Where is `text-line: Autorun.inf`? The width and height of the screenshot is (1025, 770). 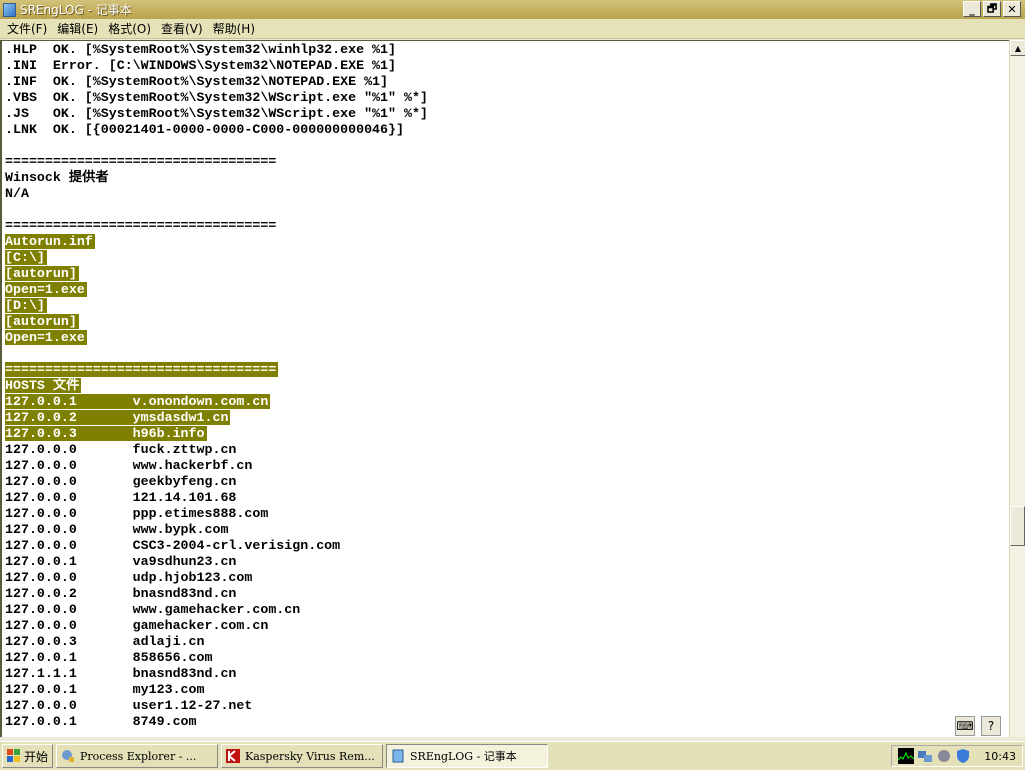 text-line: Autorun.inf is located at coordinates (216, 242).